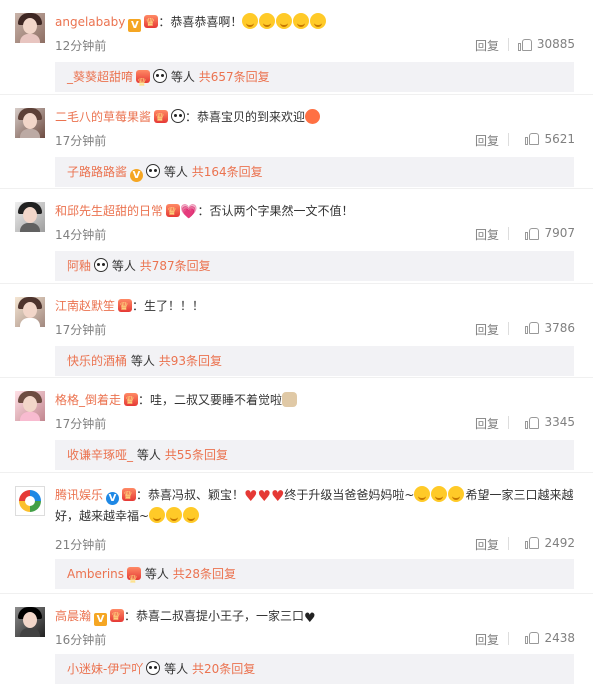 This screenshot has height=688, width=593. What do you see at coordinates (97, 172) in the screenshot?
I see `reply-user-link: 子路路路酱` at bounding box center [97, 172].